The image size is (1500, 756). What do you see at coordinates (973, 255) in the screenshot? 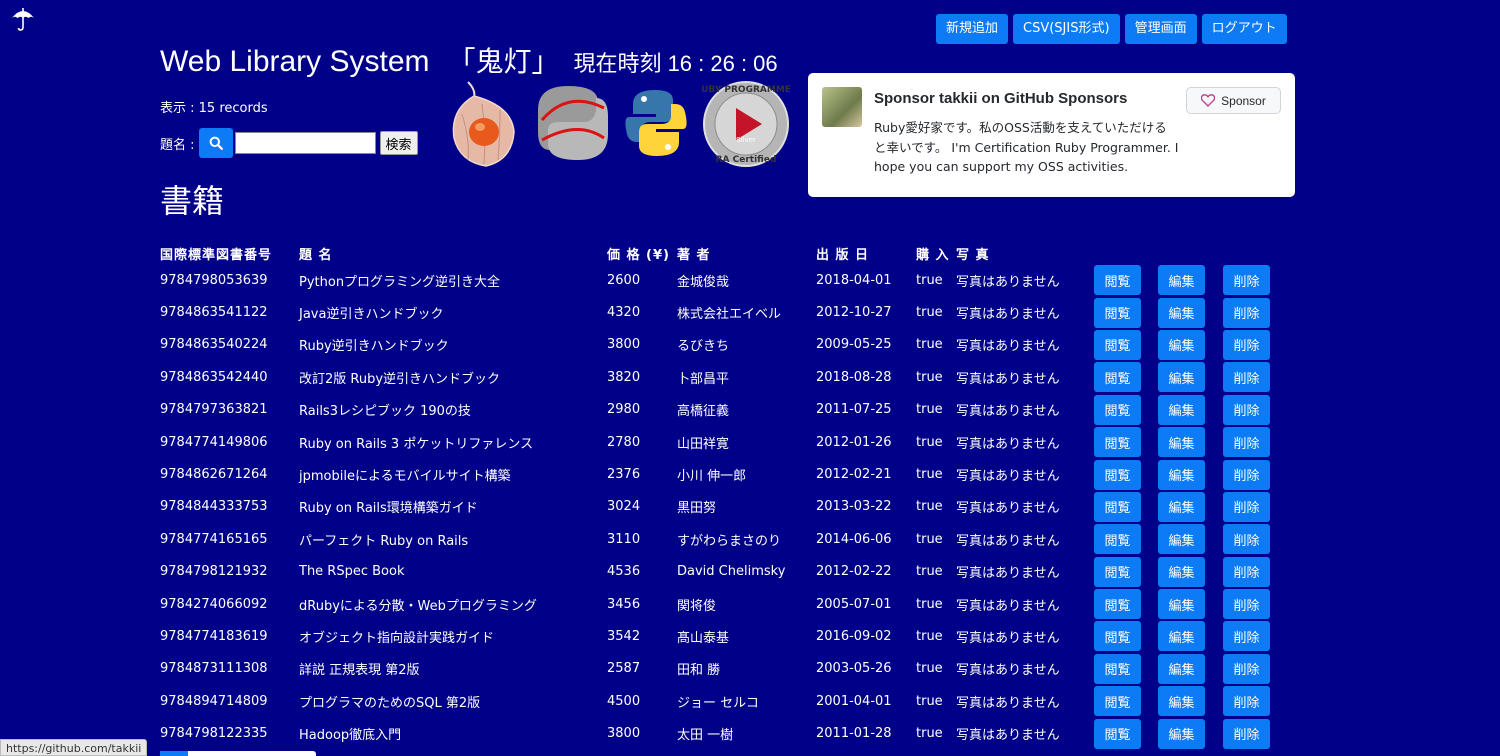
I see `header-photo: 写 真` at bounding box center [973, 255].